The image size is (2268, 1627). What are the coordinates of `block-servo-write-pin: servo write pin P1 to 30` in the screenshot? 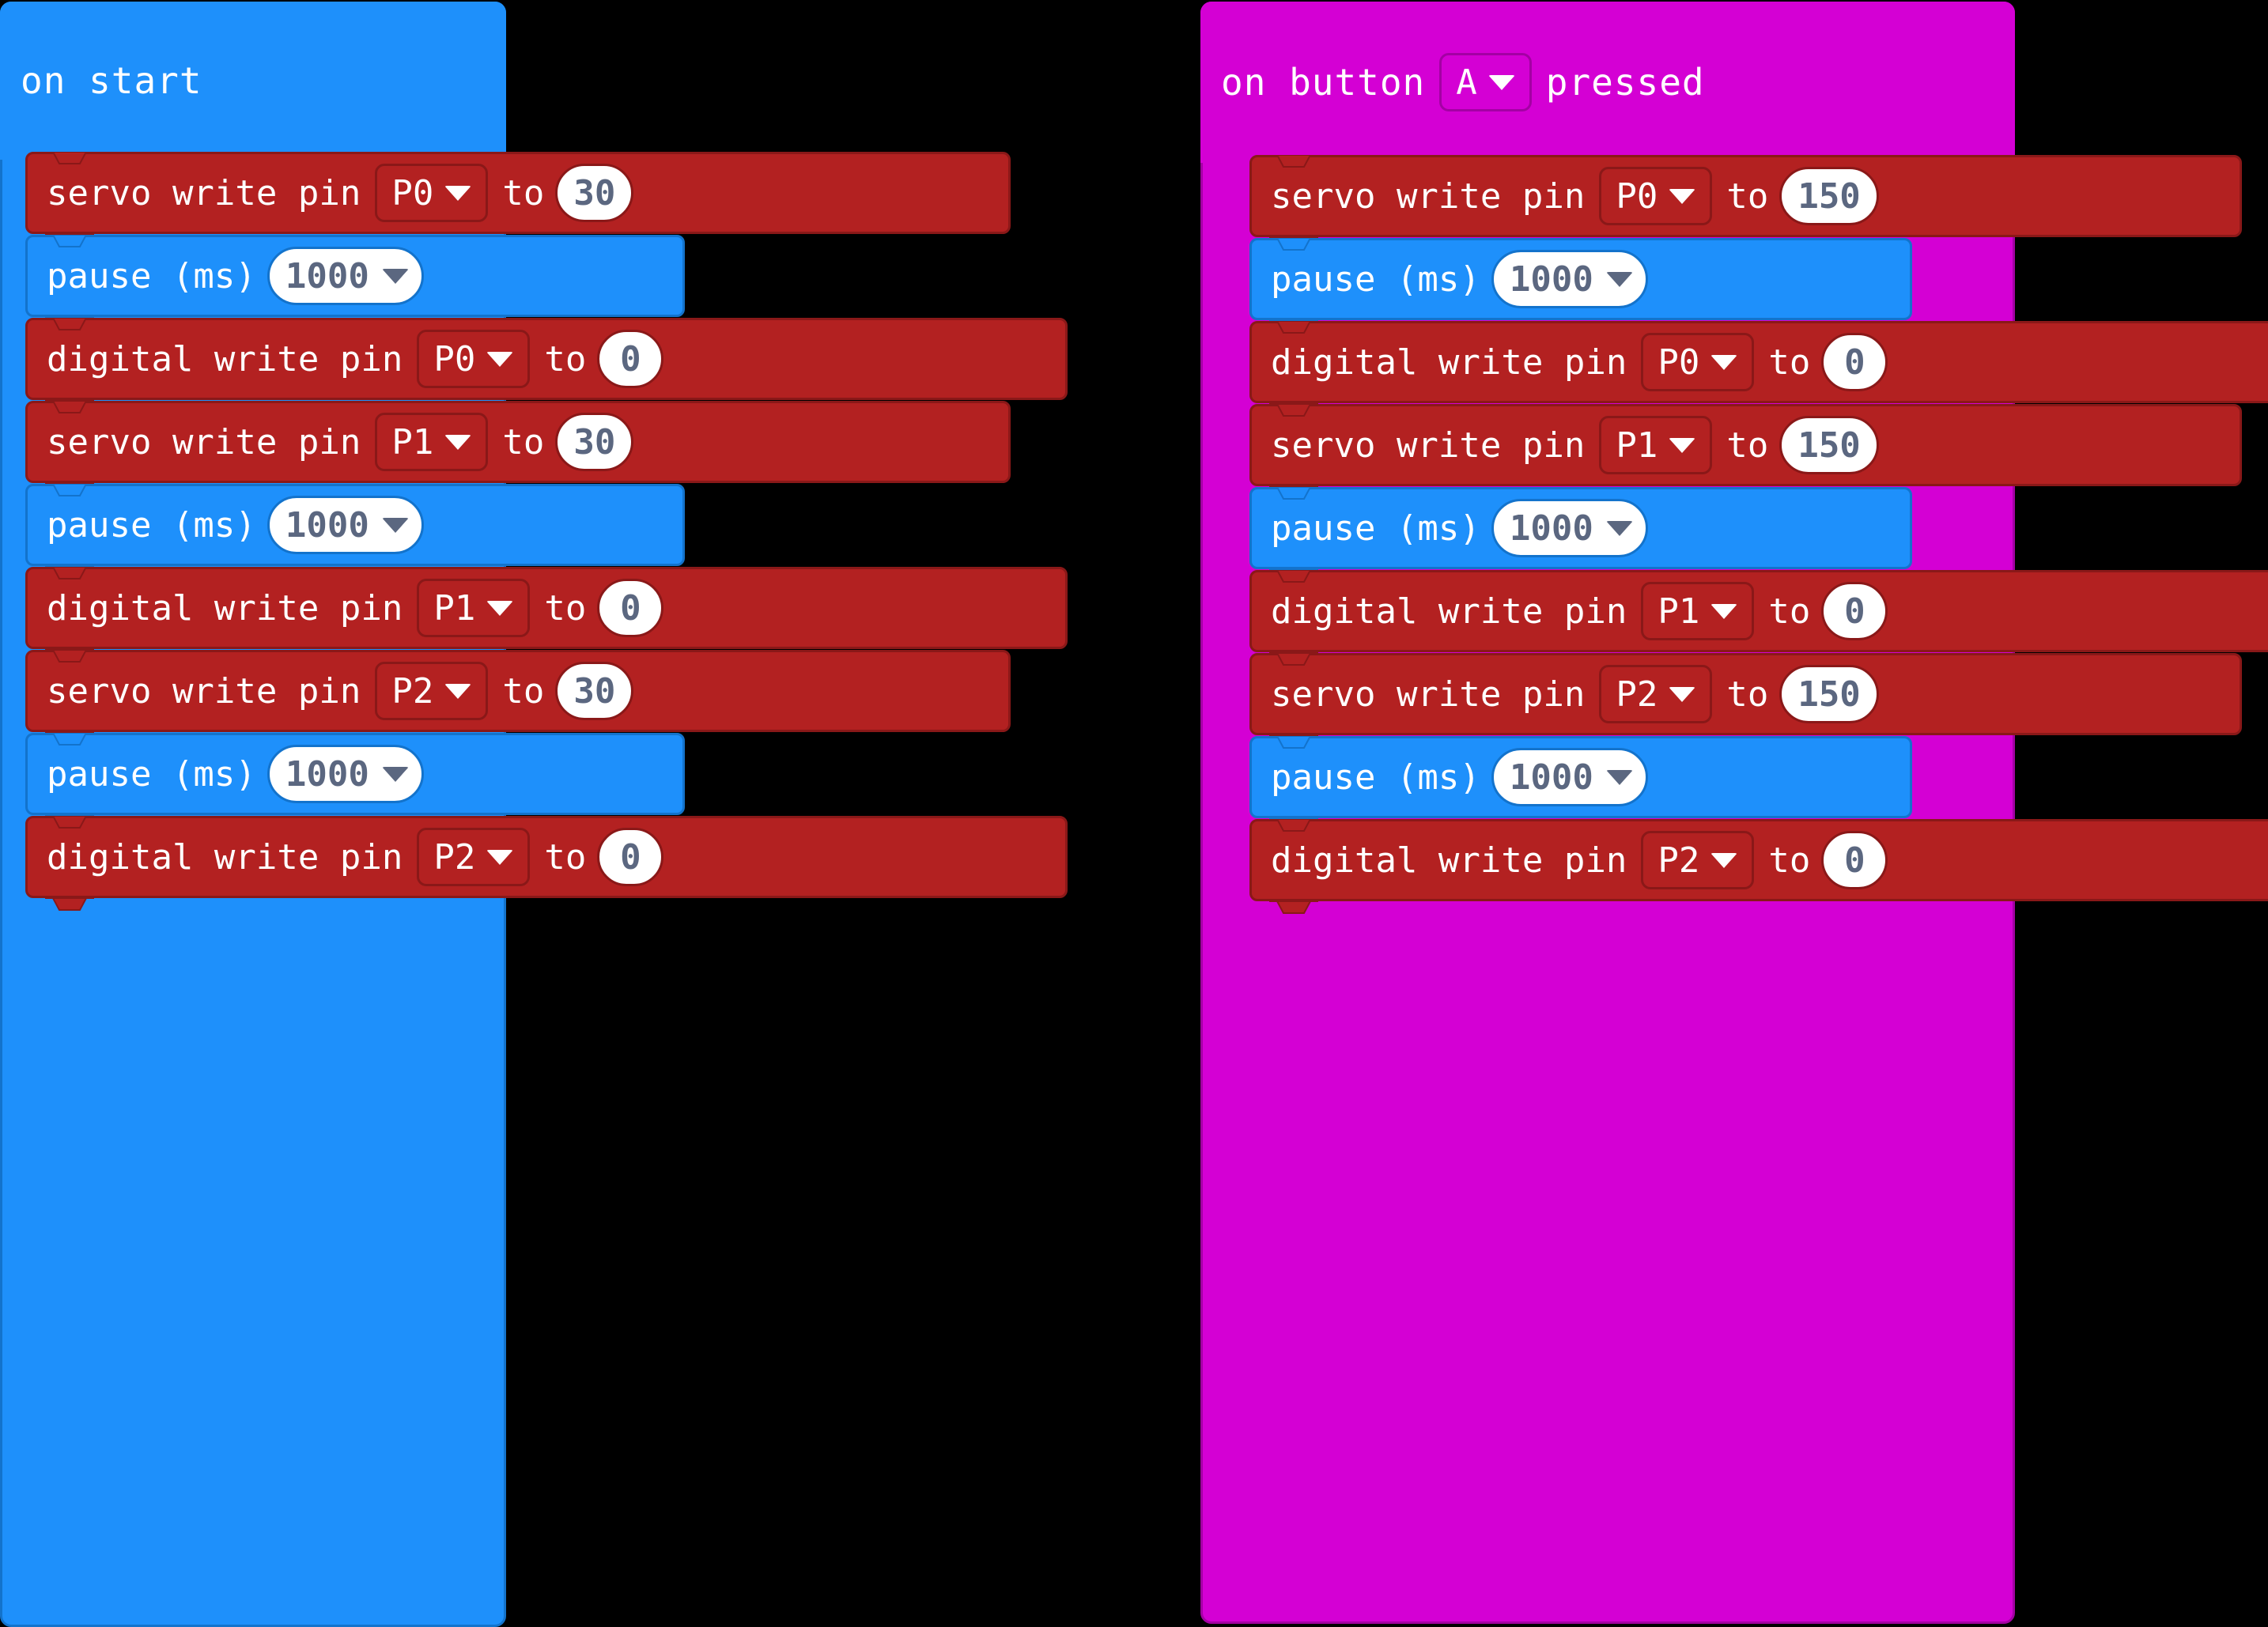 It's located at (518, 448).